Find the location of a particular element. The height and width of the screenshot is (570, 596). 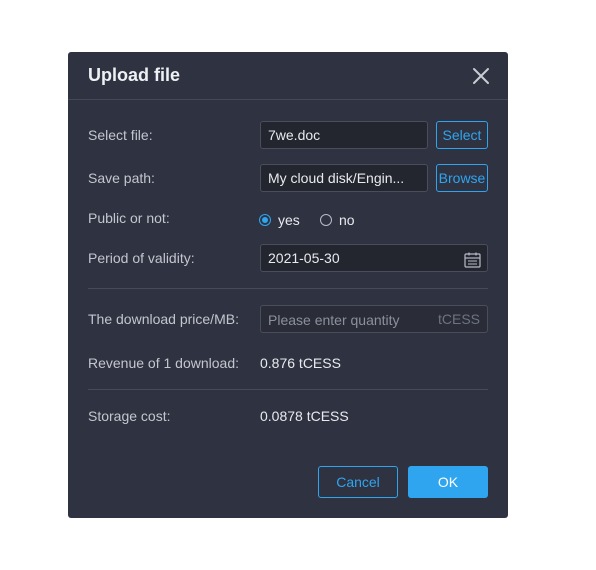

radio-yes-indicator is located at coordinates (265, 220).